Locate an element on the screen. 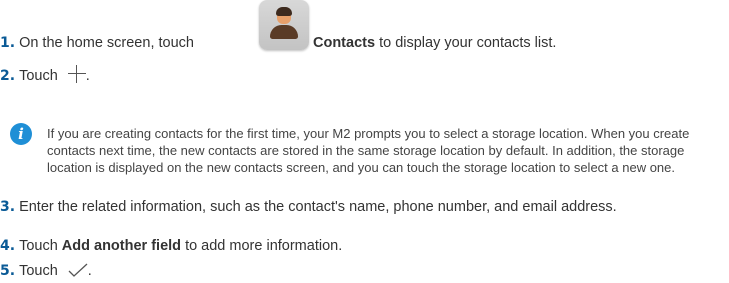 The image size is (729, 283). step-number: 1. is located at coordinates (8, 43).